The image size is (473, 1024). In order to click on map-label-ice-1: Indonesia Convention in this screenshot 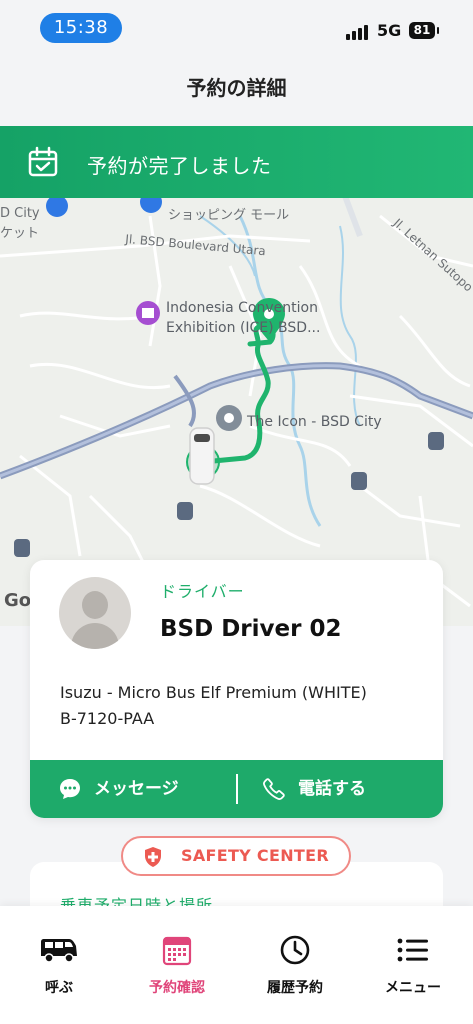, I will do `click(242, 308)`.